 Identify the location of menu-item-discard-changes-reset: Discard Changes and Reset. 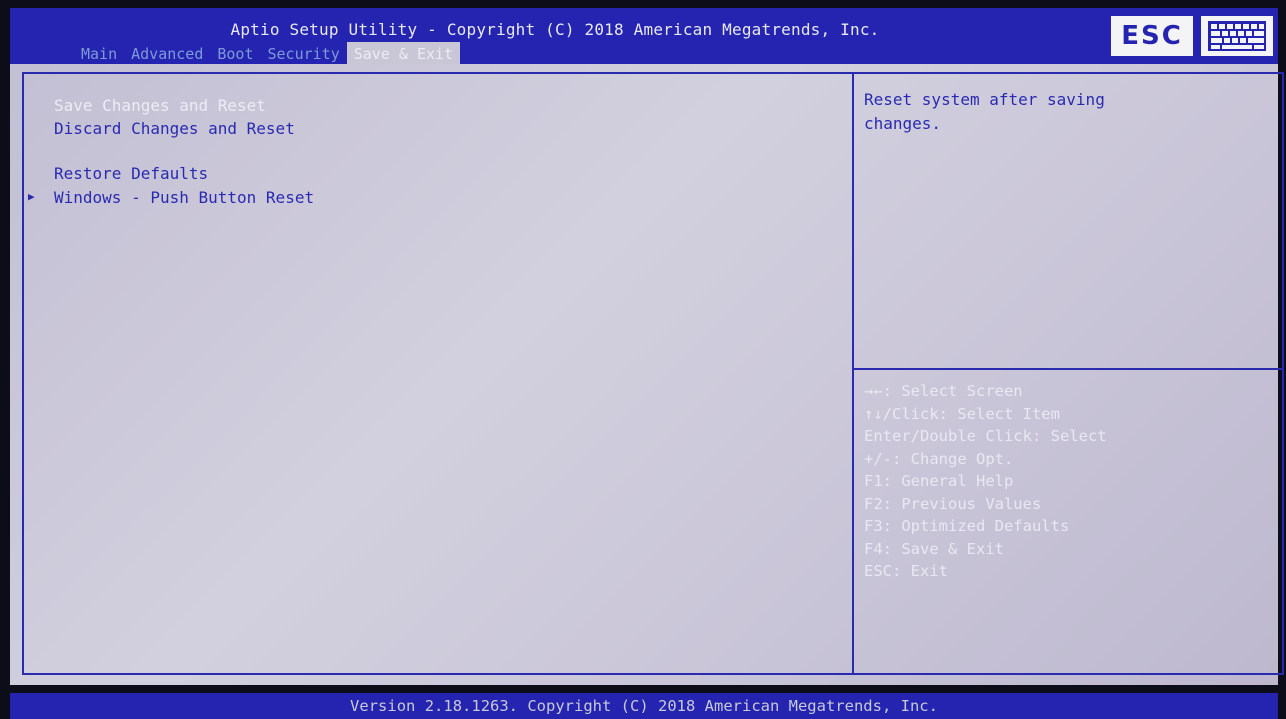
(174, 128).